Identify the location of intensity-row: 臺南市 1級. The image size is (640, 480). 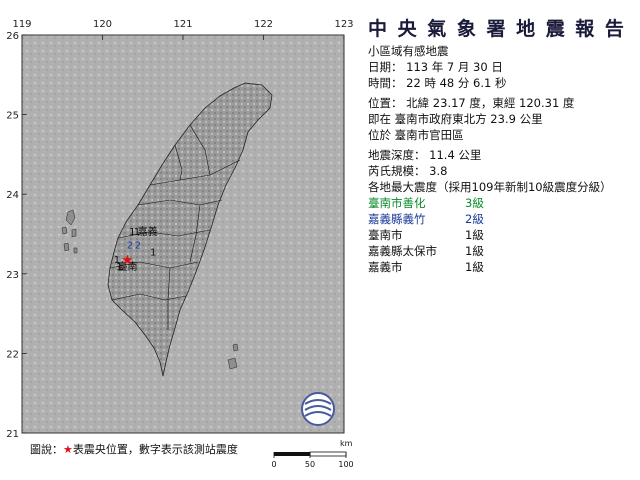
(502, 235).